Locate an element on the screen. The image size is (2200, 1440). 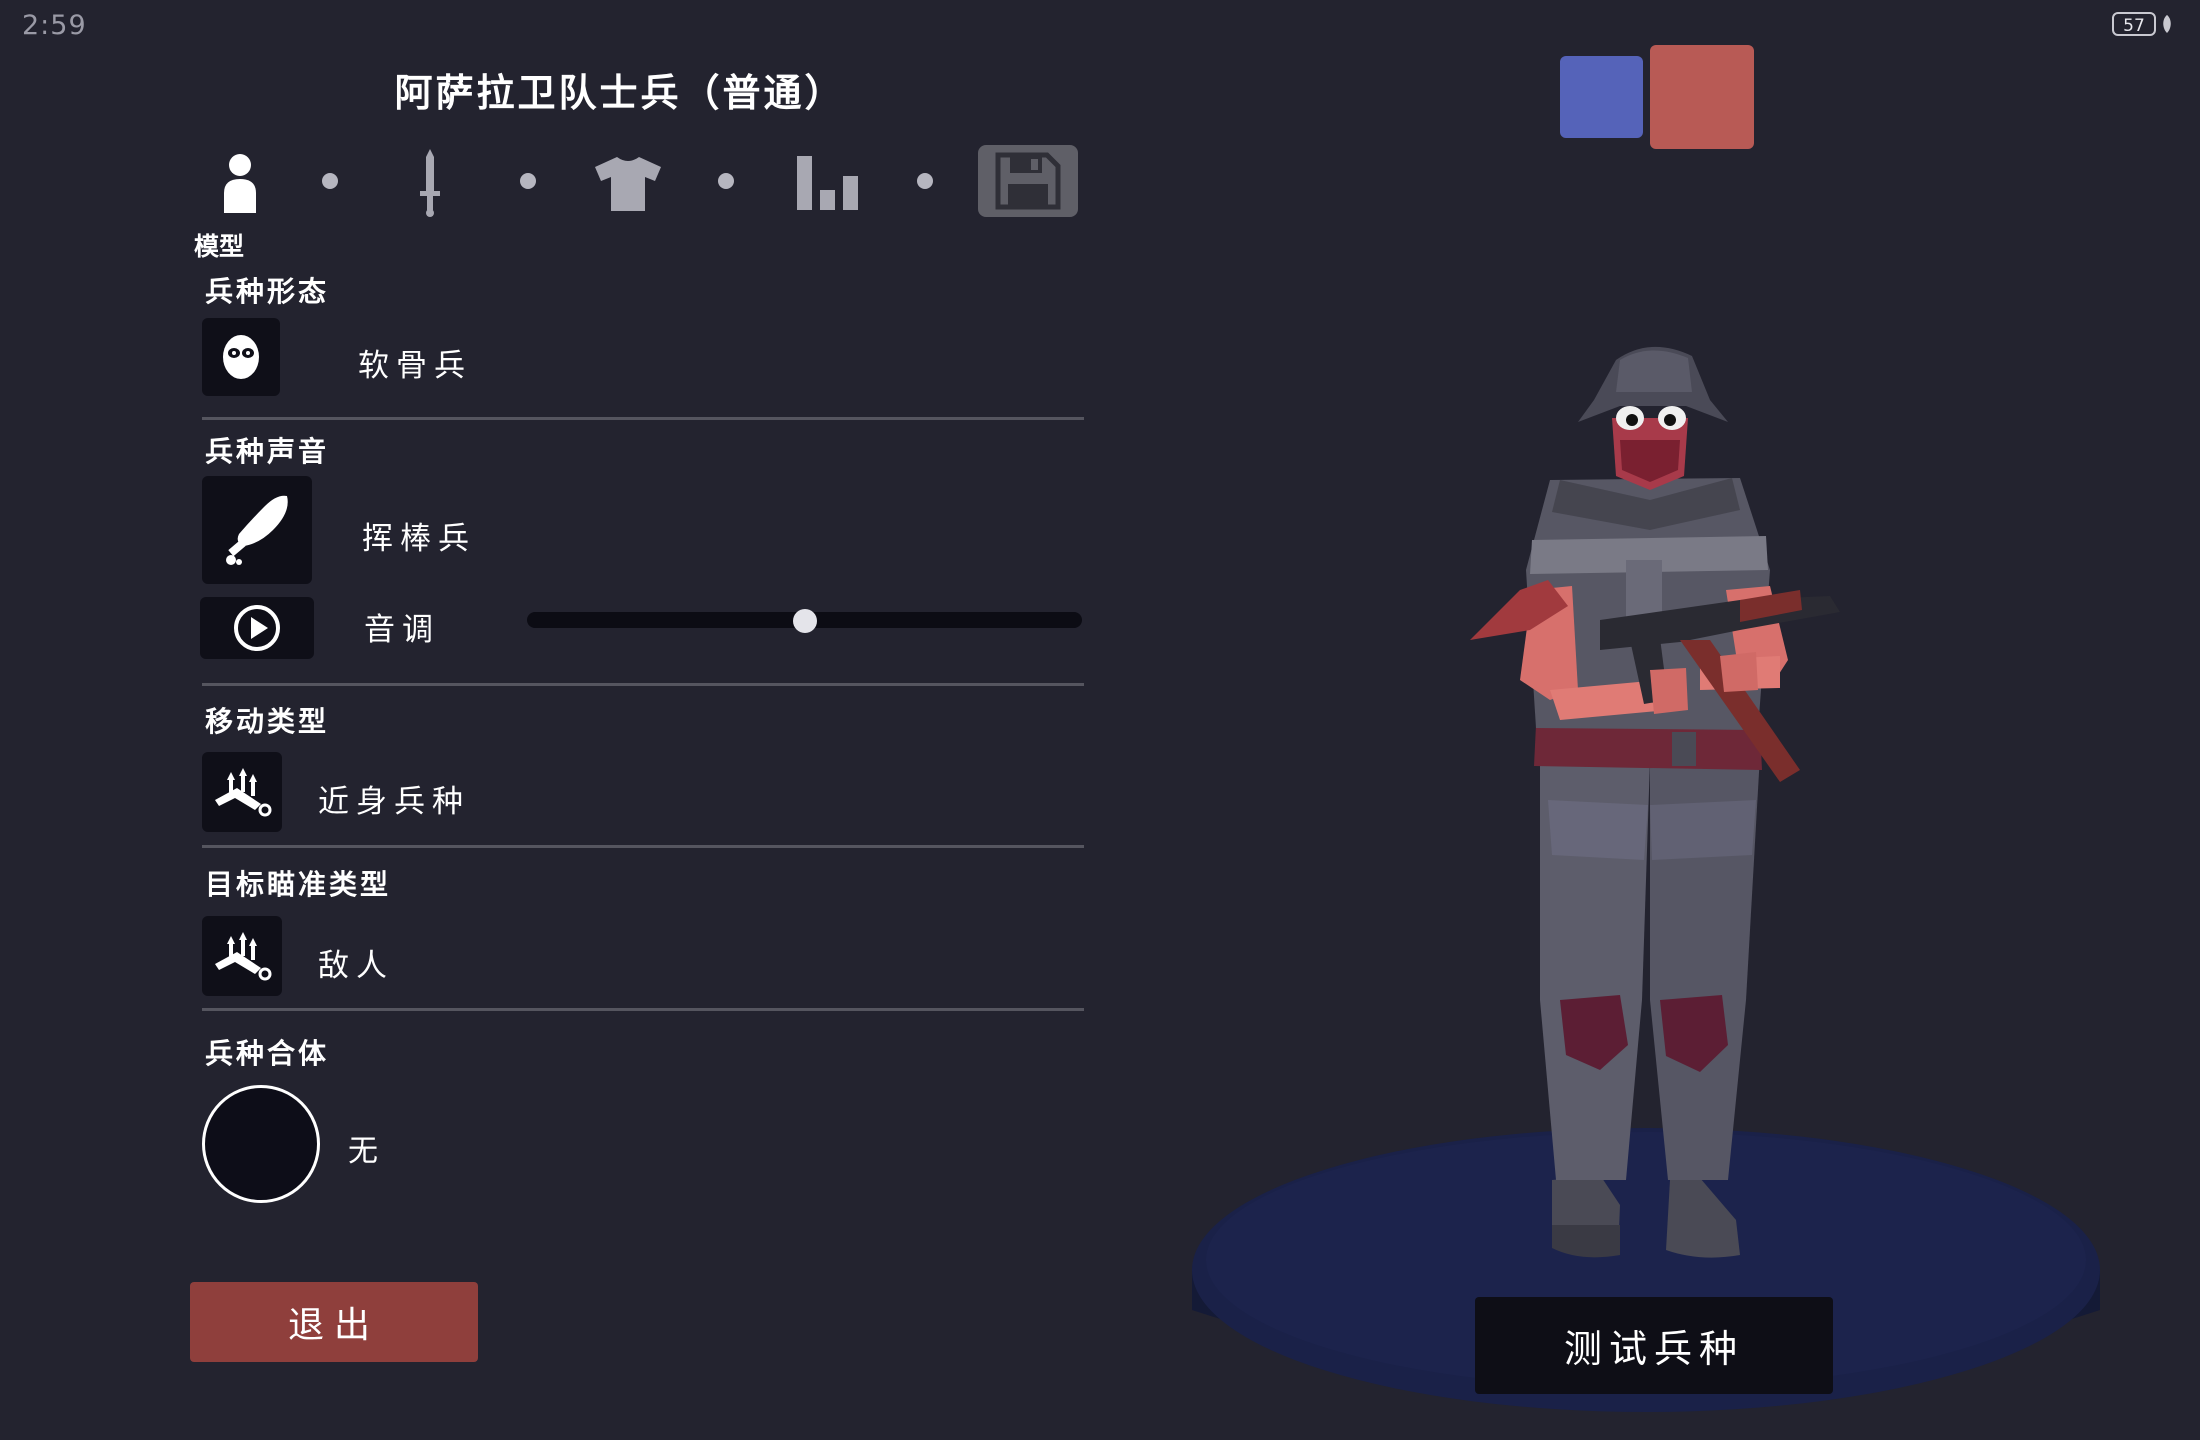
movement-icon-button is located at coordinates (242, 792).